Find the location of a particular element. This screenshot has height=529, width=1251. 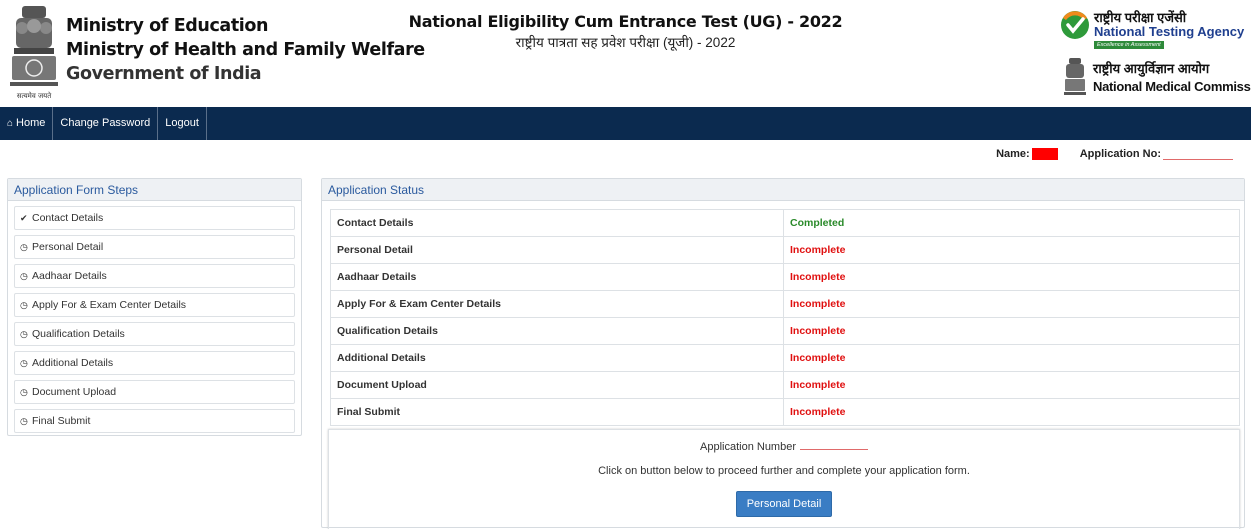

steps-panel-title: Application Form Steps is located at coordinates (154, 190).